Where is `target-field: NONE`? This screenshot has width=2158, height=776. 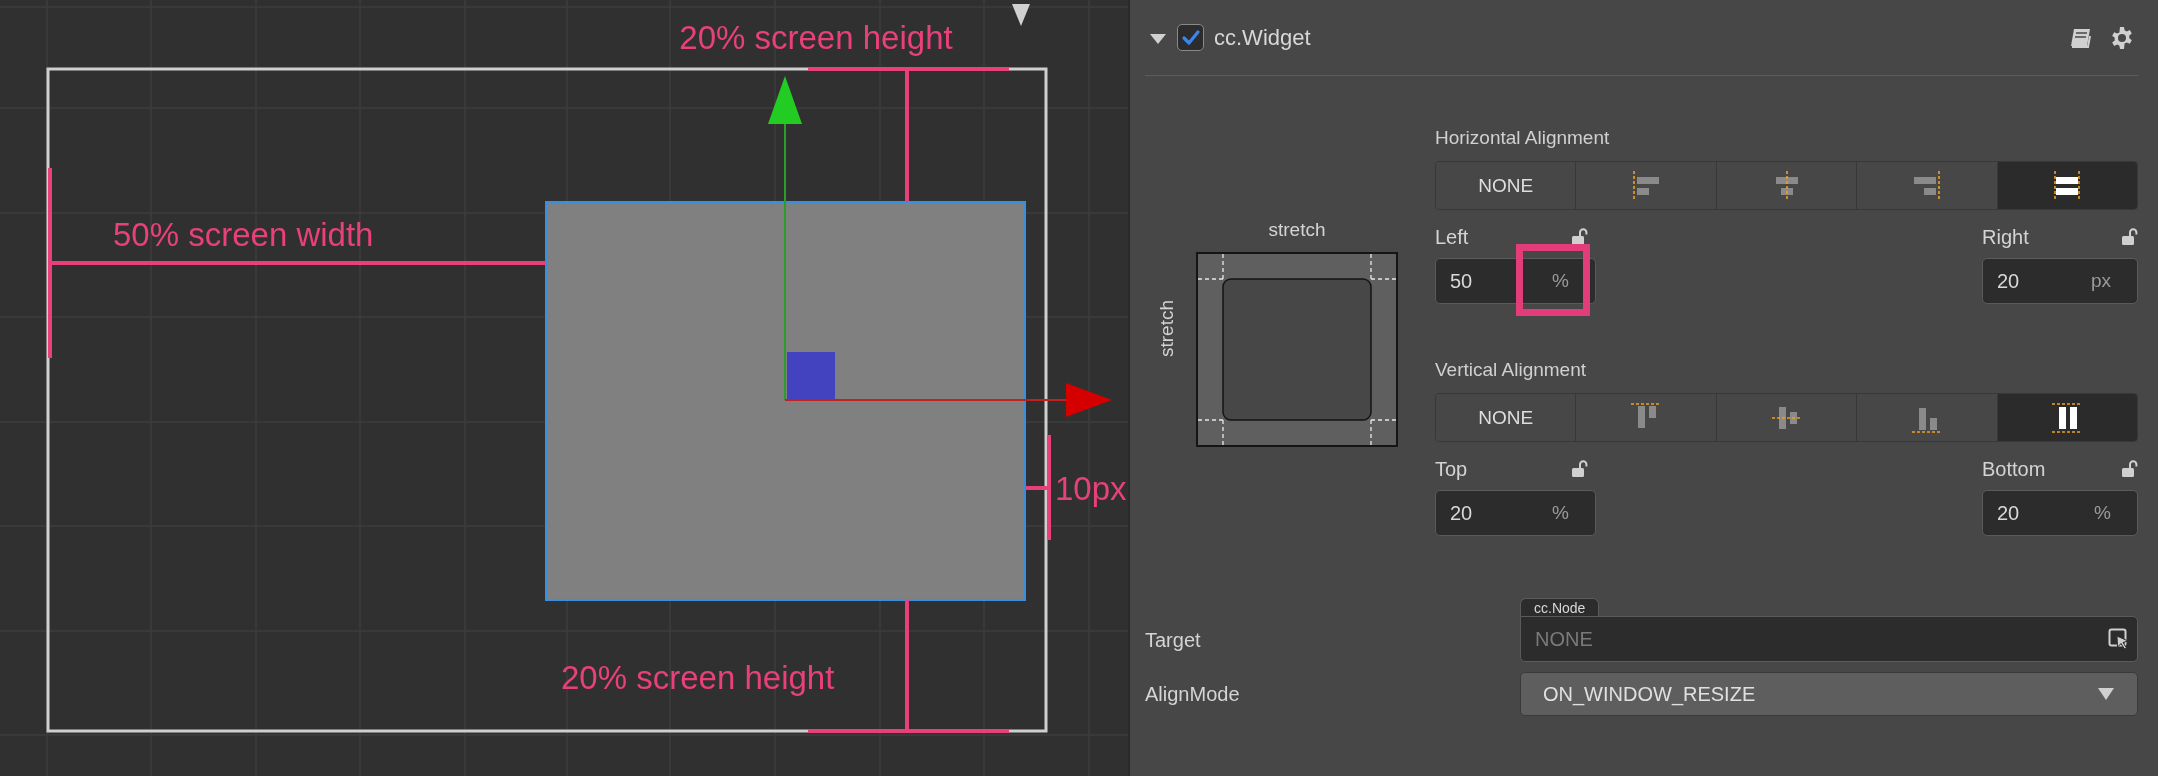
target-field: NONE is located at coordinates (1829, 639).